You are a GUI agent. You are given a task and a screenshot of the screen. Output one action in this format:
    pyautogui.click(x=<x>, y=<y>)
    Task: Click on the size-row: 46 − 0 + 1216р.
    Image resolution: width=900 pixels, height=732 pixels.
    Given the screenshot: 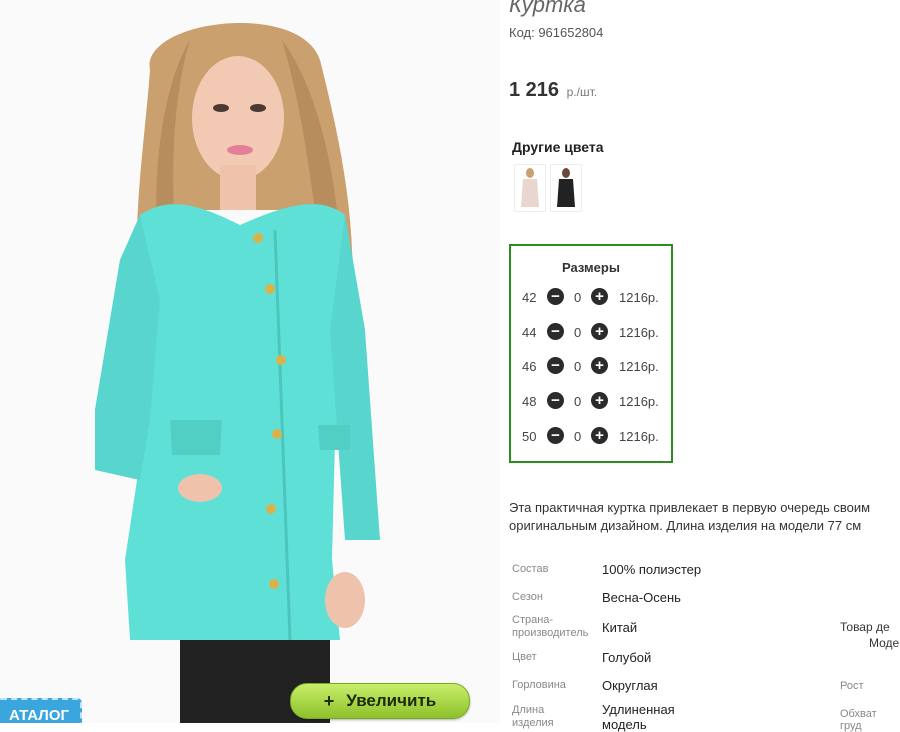 What is the action you would take?
    pyautogui.click(x=591, y=367)
    